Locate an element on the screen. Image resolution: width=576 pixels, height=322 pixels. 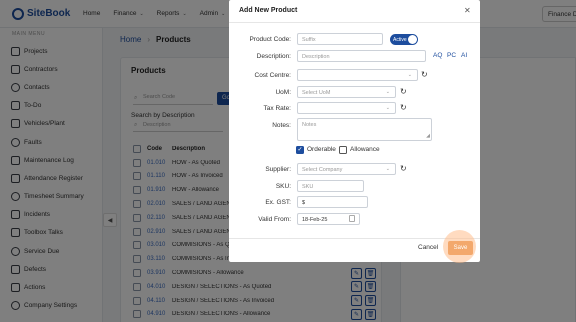
refresh-uom-icon: ↻ is located at coordinates (403, 91).